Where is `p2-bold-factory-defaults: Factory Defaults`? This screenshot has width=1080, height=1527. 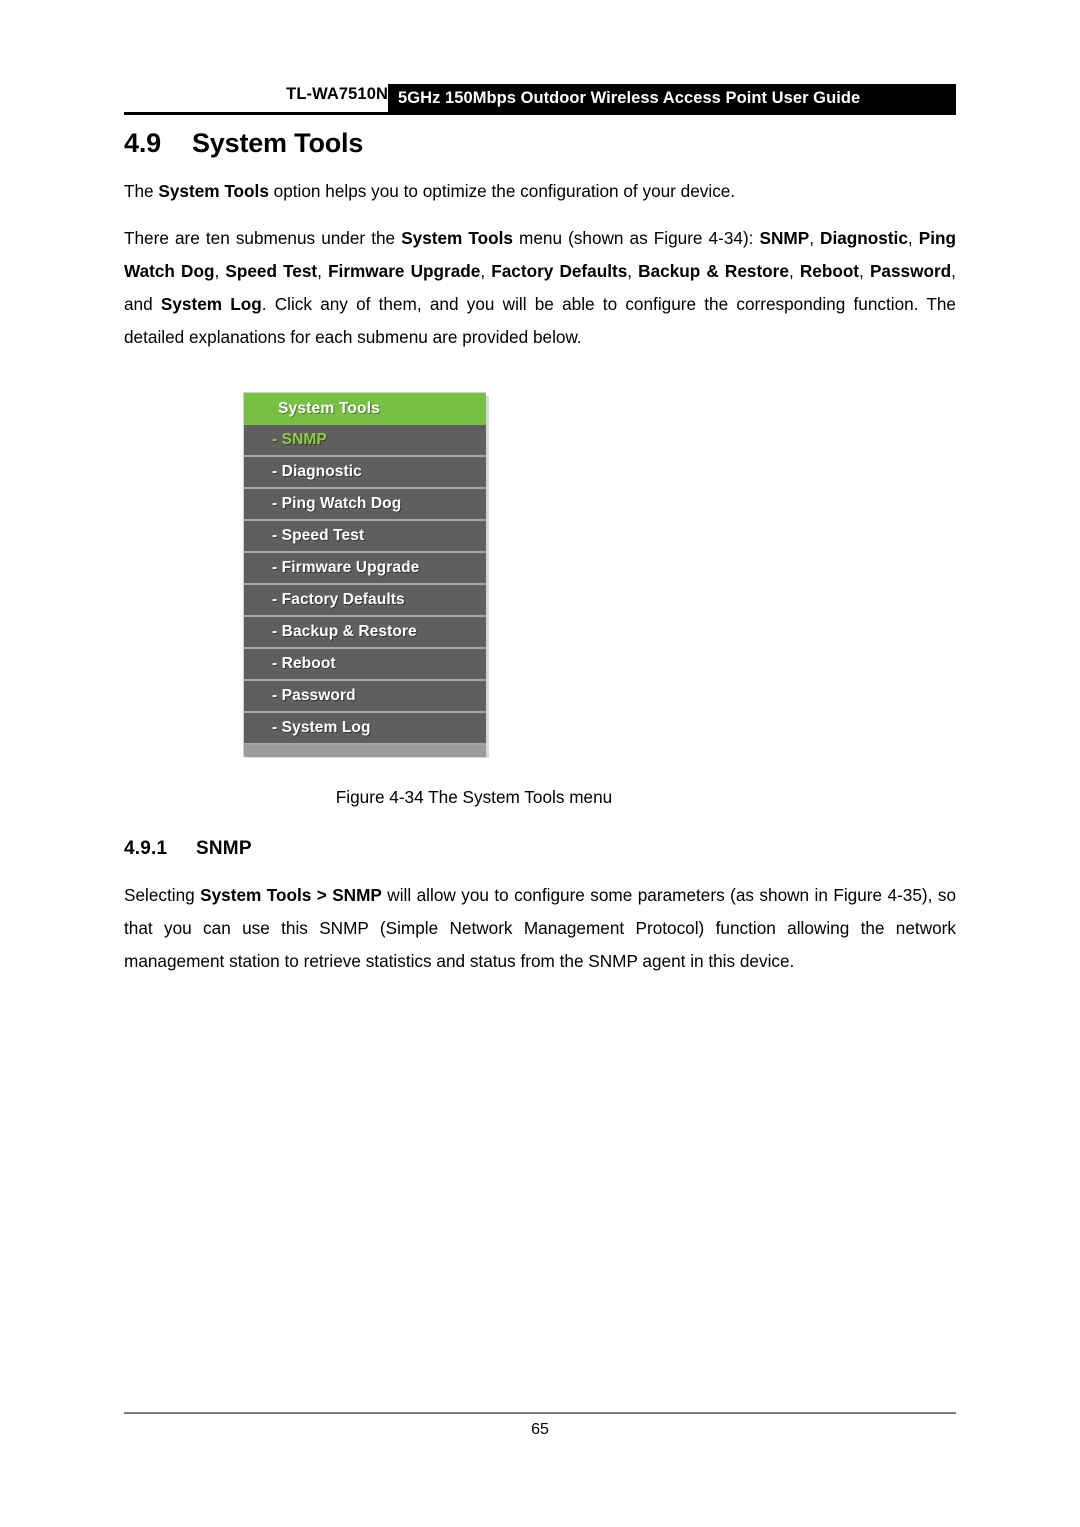
p2-bold-factory-defaults: Factory Defaults is located at coordinates (559, 271).